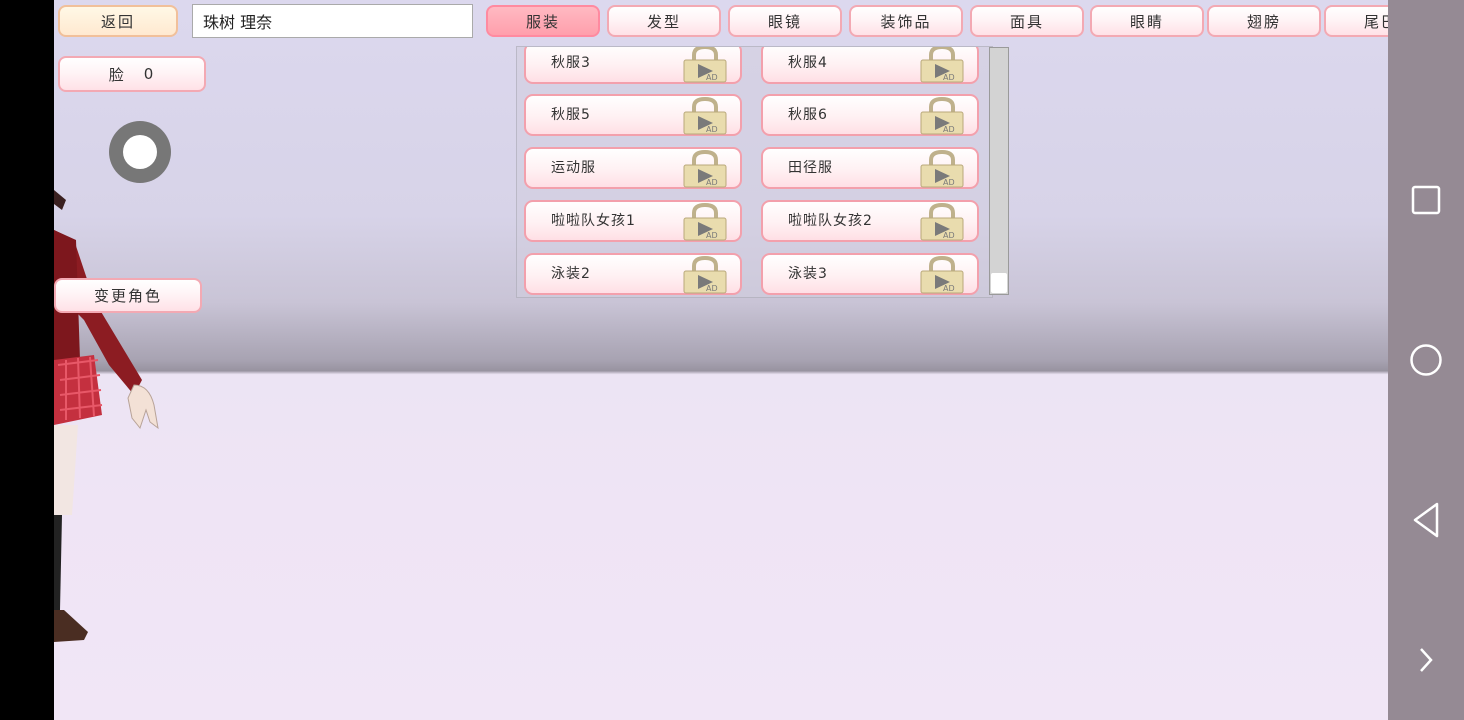  I want to click on home-icon, so click(1426, 360).